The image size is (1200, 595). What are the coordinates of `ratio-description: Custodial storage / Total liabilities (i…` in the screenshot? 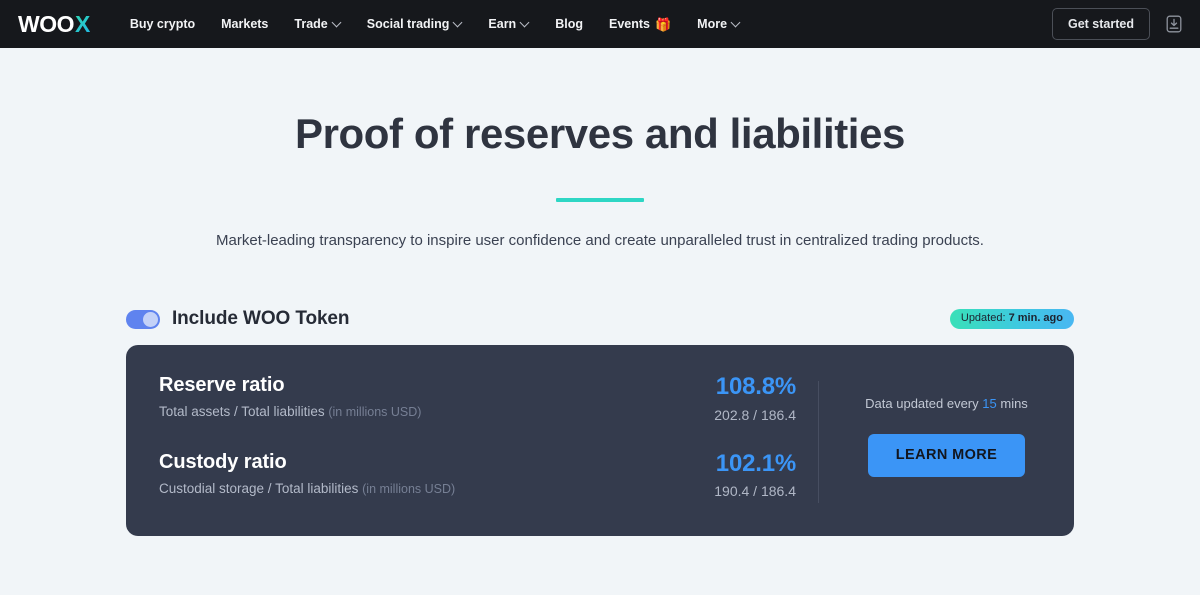 It's located at (307, 488).